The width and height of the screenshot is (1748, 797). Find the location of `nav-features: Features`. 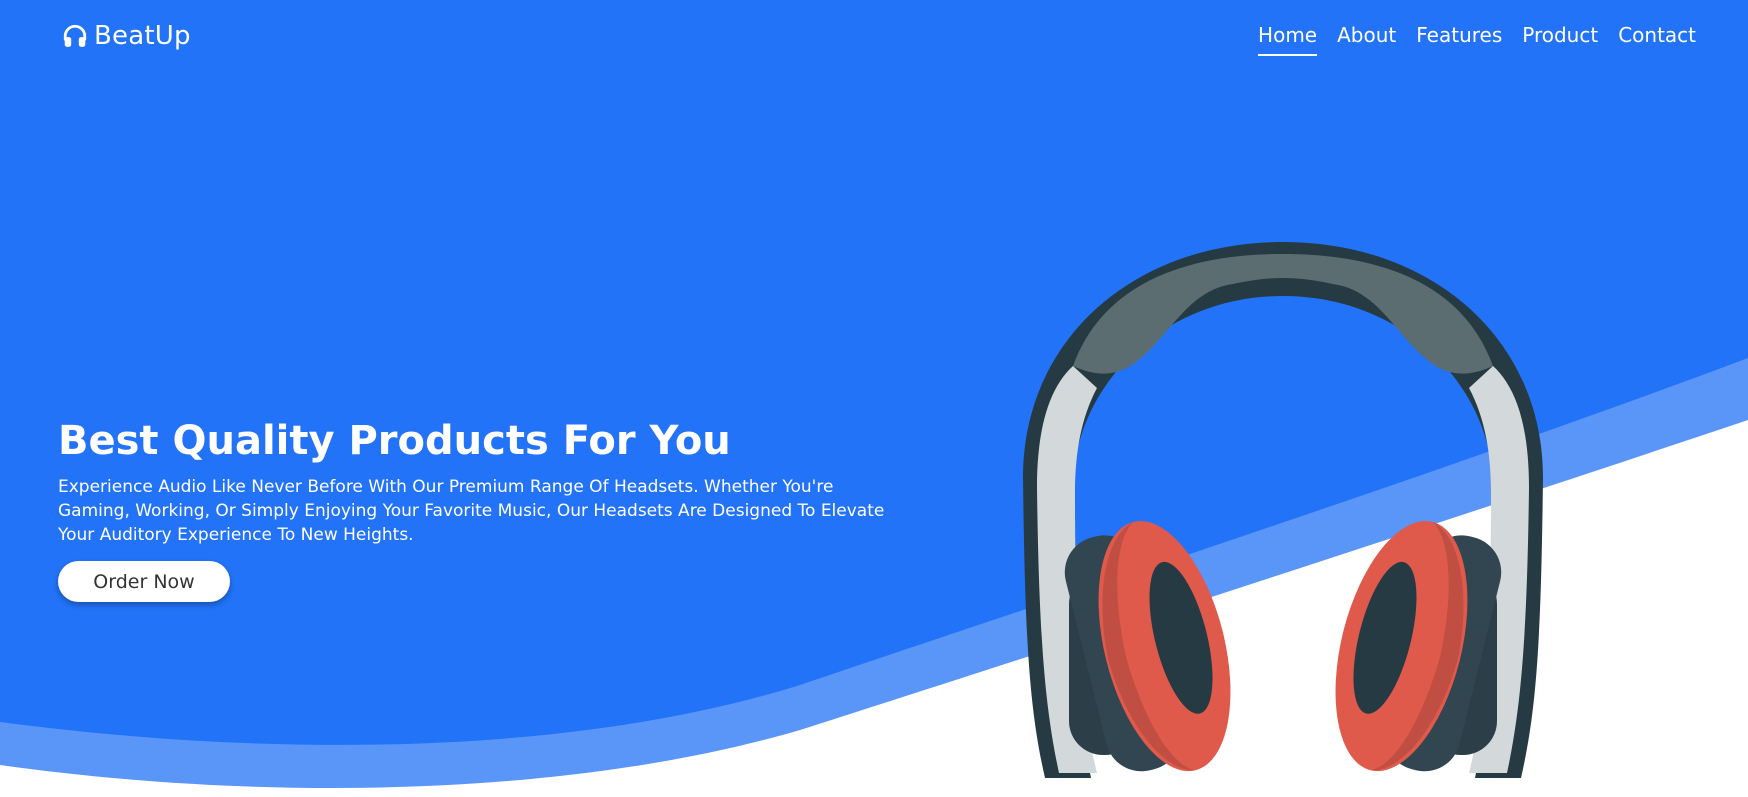

nav-features: Features is located at coordinates (1459, 38).